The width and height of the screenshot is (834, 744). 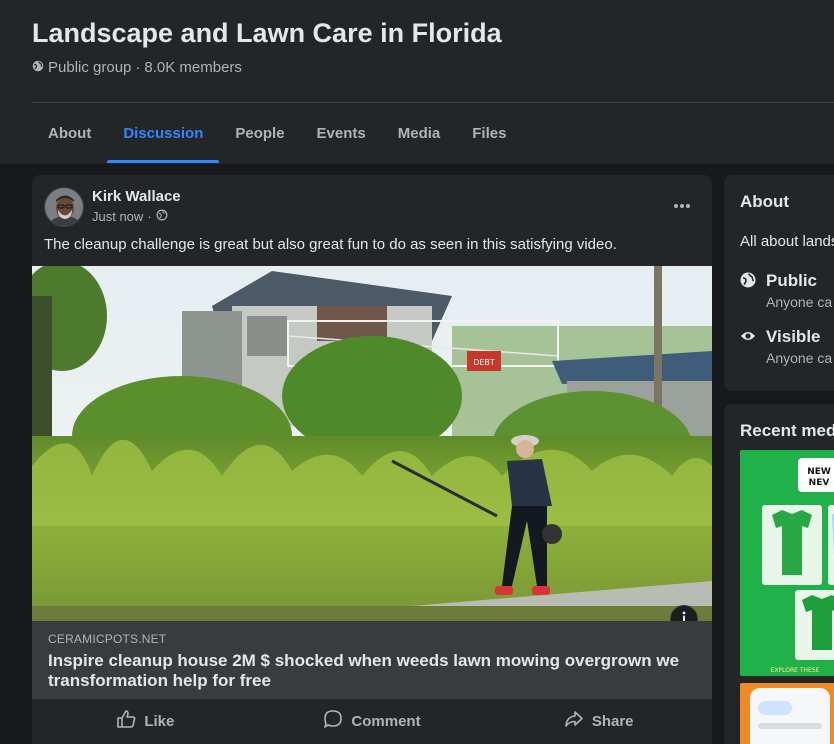 I want to click on comment-button: Comment, so click(x=372, y=721).